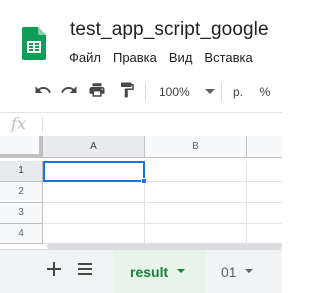  I want to click on menu-edit: Правка, so click(135, 58).